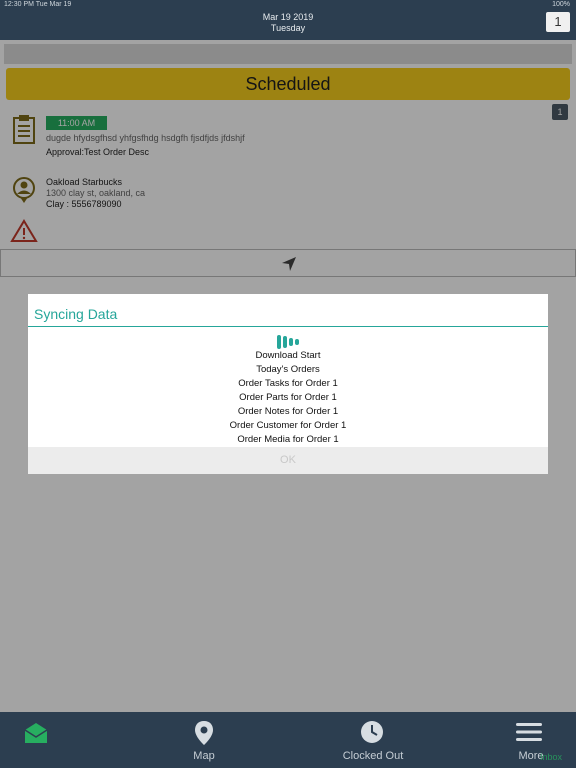  Describe the element at coordinates (288, 17) in the screenshot. I see `date-text: Mar 19 2019` at that location.